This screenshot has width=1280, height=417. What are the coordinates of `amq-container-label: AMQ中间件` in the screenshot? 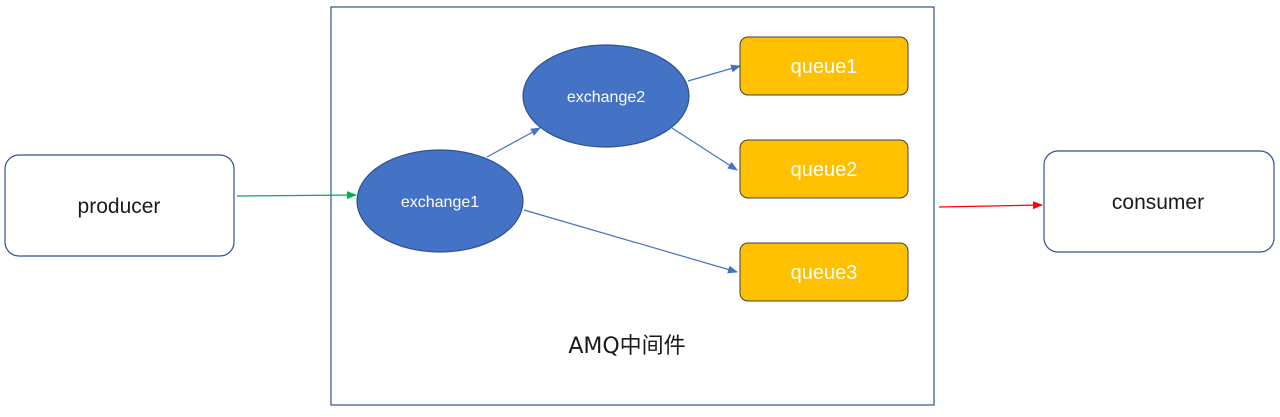 It's located at (626, 346).